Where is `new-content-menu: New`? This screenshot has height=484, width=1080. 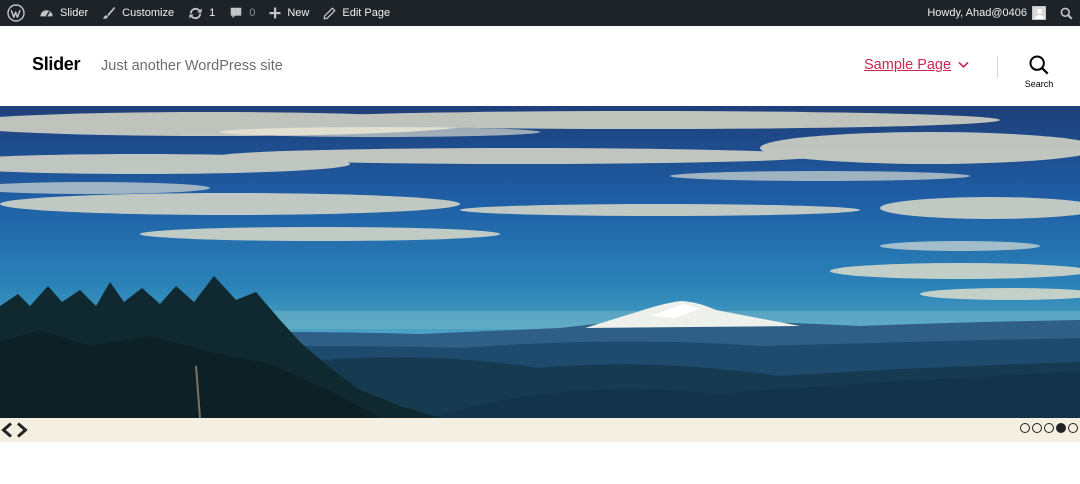
new-content-menu: New is located at coordinates (289, 13).